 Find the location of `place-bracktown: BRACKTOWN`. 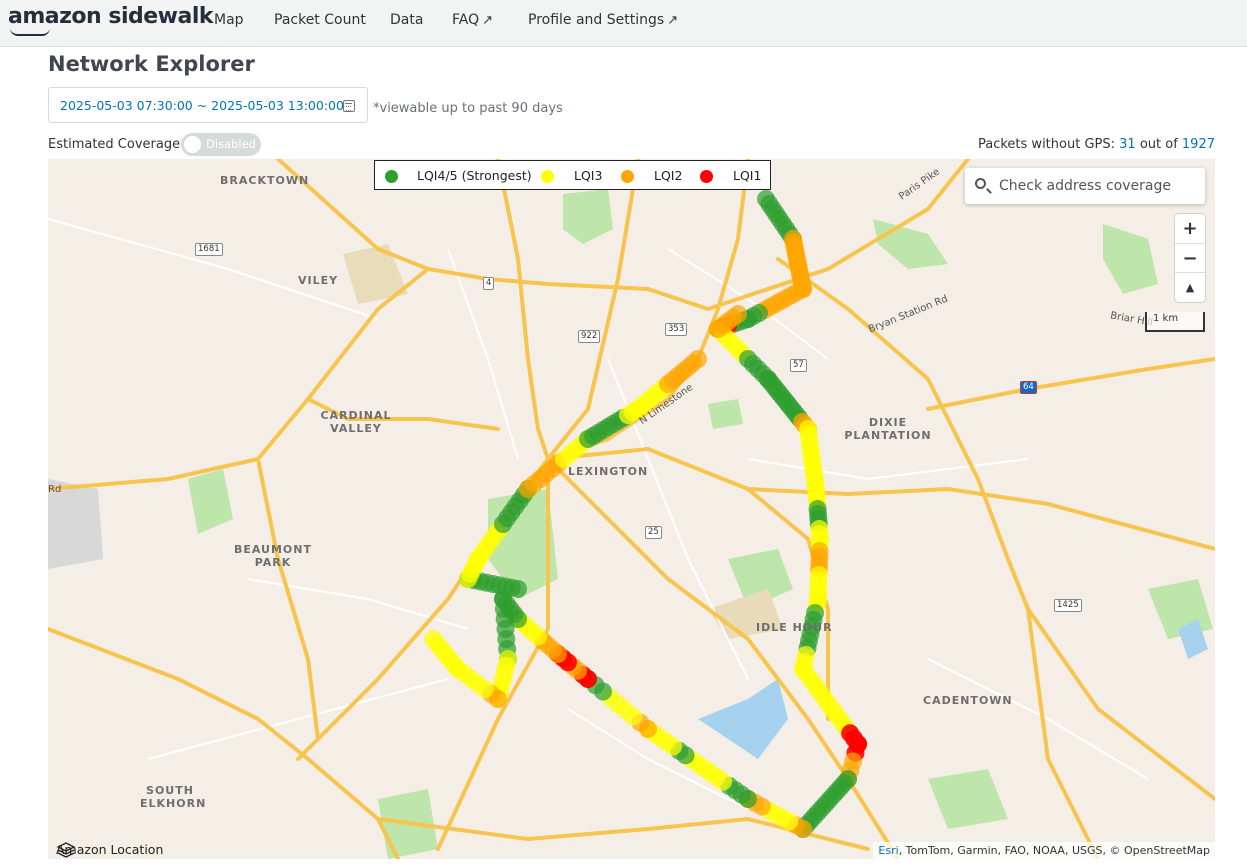

place-bracktown: BRACKTOWN is located at coordinates (265, 180).